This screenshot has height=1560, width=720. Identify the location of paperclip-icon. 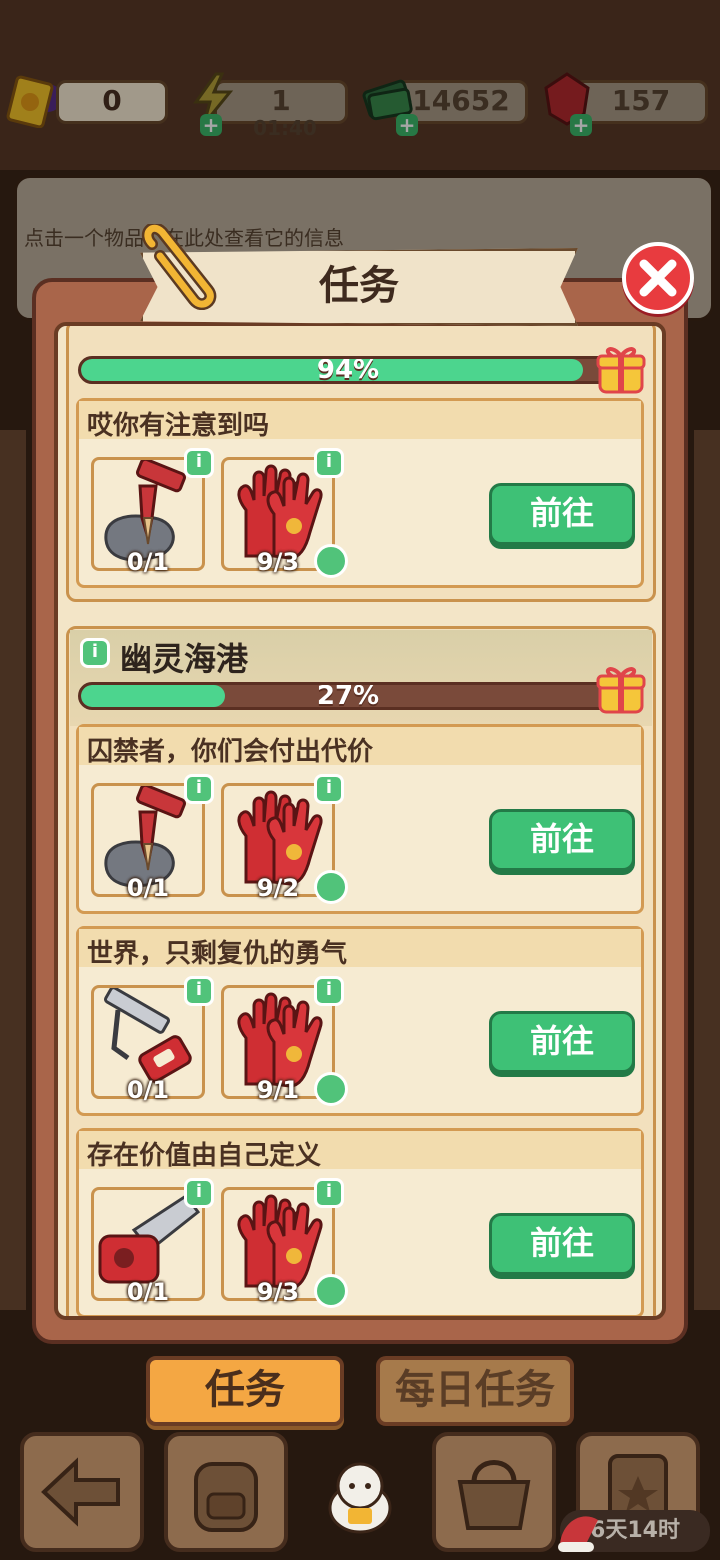
(179, 267).